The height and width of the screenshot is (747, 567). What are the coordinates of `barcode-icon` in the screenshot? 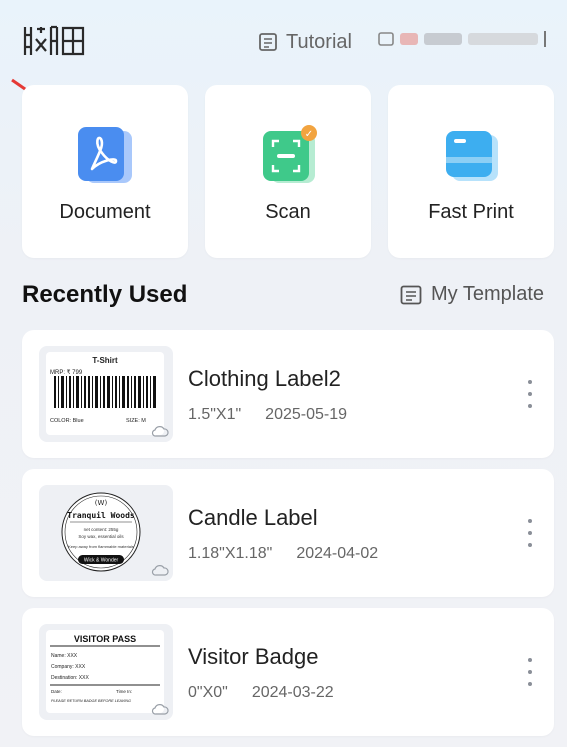 It's located at (105, 392).